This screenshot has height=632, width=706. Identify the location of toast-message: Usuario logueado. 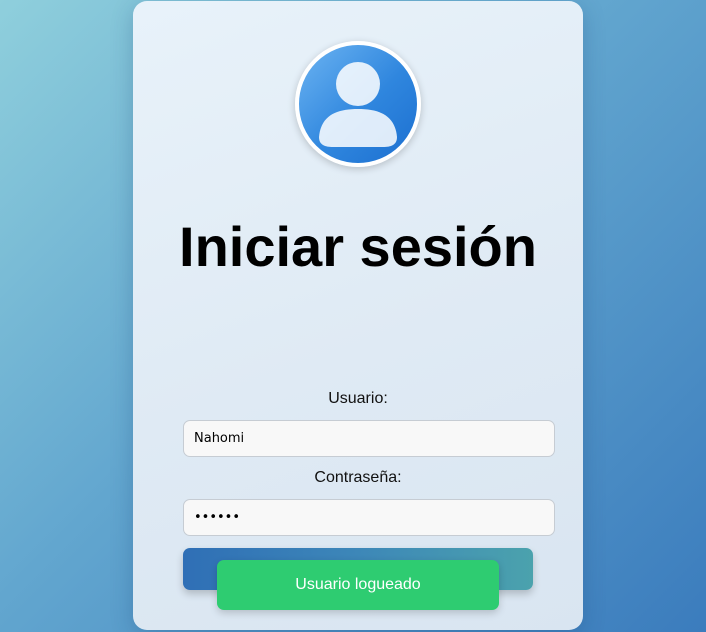
(358, 584).